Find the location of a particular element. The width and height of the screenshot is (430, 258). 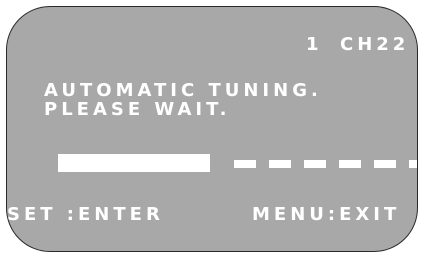

tuning-message-line1: AUTOMATIC TUNING. is located at coordinates (183, 90).